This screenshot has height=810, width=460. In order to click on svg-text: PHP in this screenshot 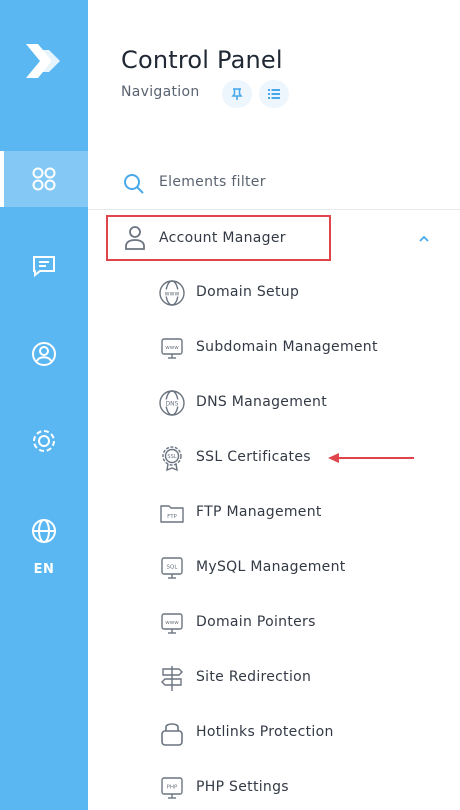, I will do `click(172, 788)`.